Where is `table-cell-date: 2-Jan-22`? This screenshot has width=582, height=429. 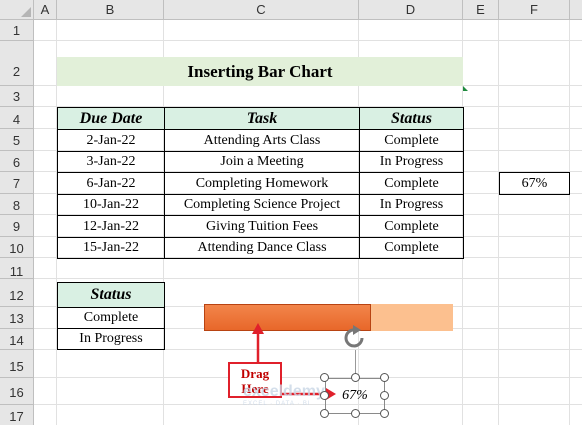 table-cell-date: 2-Jan-22 is located at coordinates (111, 140).